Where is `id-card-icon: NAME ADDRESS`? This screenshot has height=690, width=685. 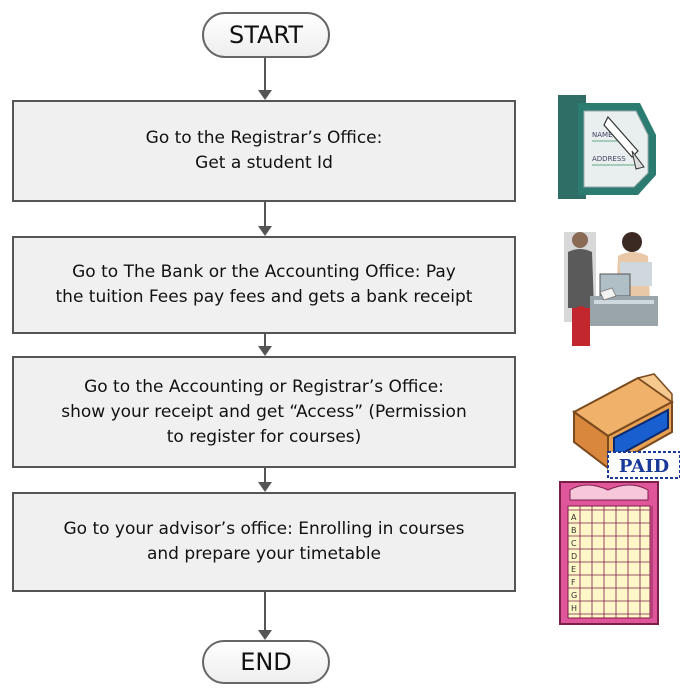
id-card-icon: NAME ADDRESS is located at coordinates (607, 147).